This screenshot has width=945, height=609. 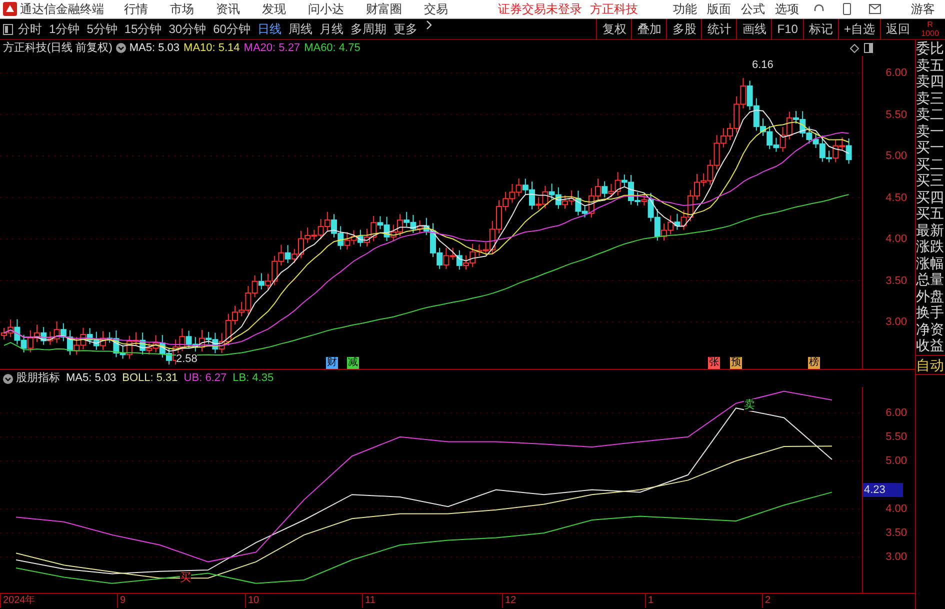 I want to click on legend-value: UB: 6.27, so click(x=205, y=378).